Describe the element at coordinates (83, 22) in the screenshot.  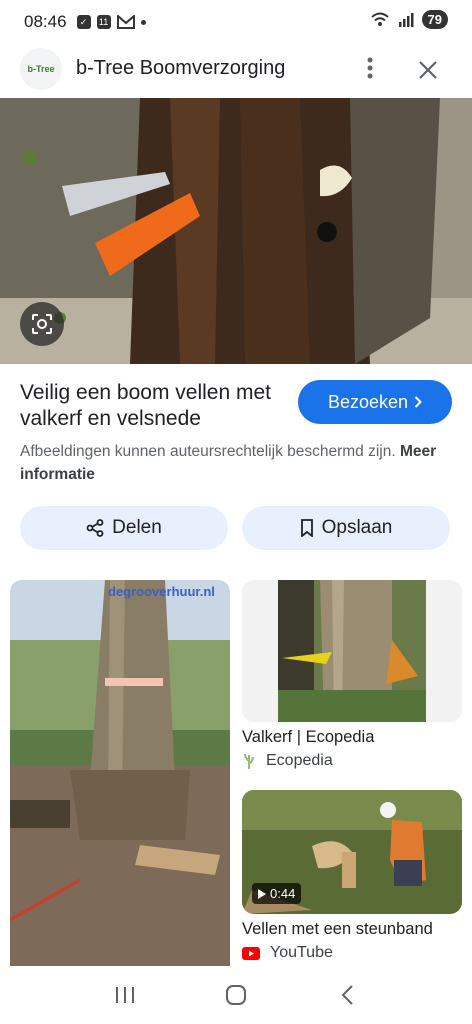
I see `check-notification-icon: ✓` at that location.